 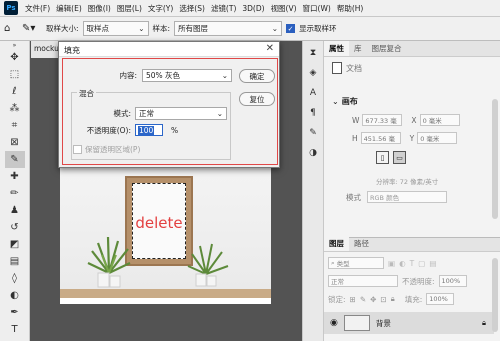 I want to click on adjustments-icon: ◑, so click(x=313, y=153).